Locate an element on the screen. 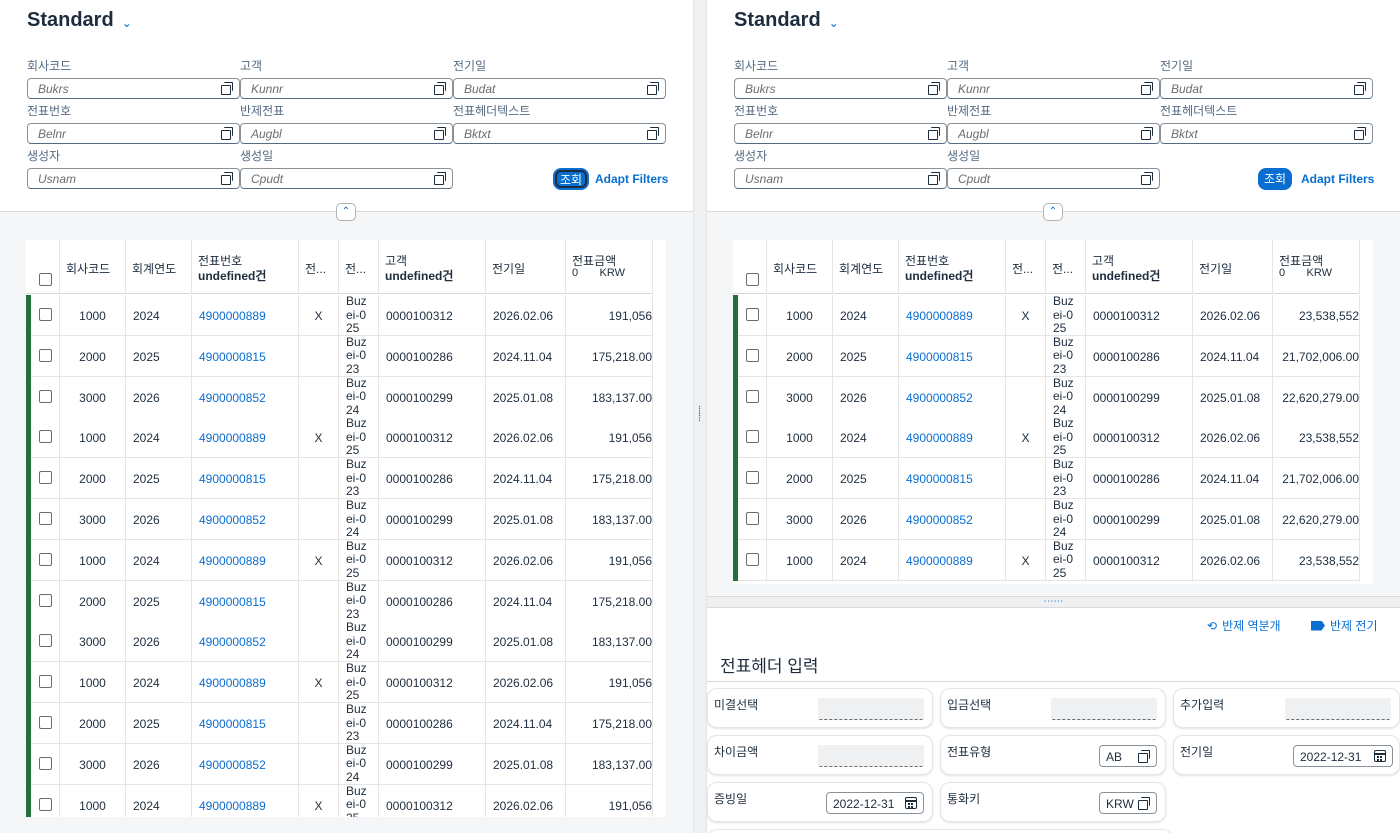  calendar-icon is located at coordinates (1380, 756).